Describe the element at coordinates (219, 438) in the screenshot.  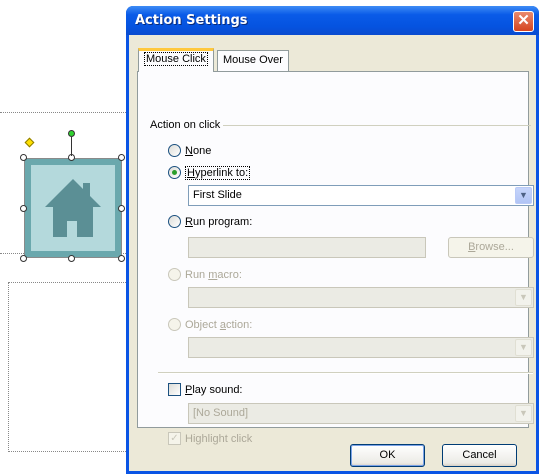
I see `highlight-click-label: Highlight click` at that location.